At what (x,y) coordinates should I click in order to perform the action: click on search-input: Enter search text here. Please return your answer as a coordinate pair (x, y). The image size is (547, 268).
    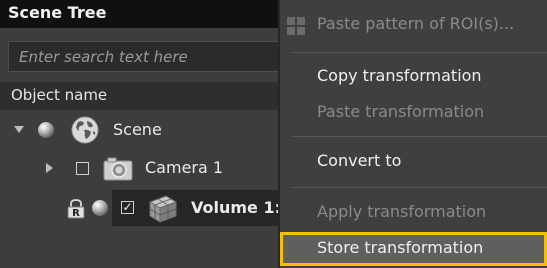
    Looking at the image, I should click on (144, 56).